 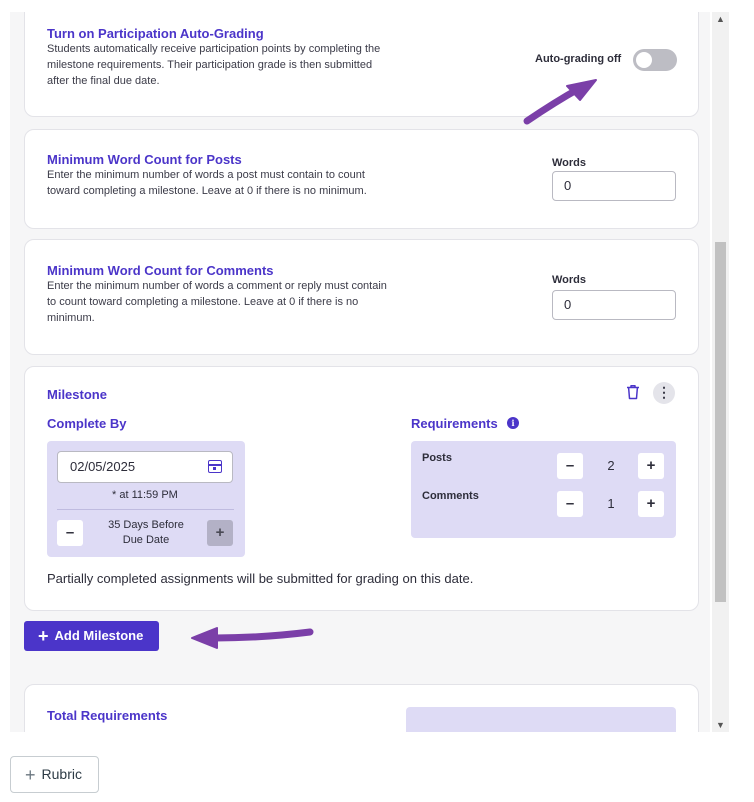 I want to click on info-icon: i, so click(x=513, y=423).